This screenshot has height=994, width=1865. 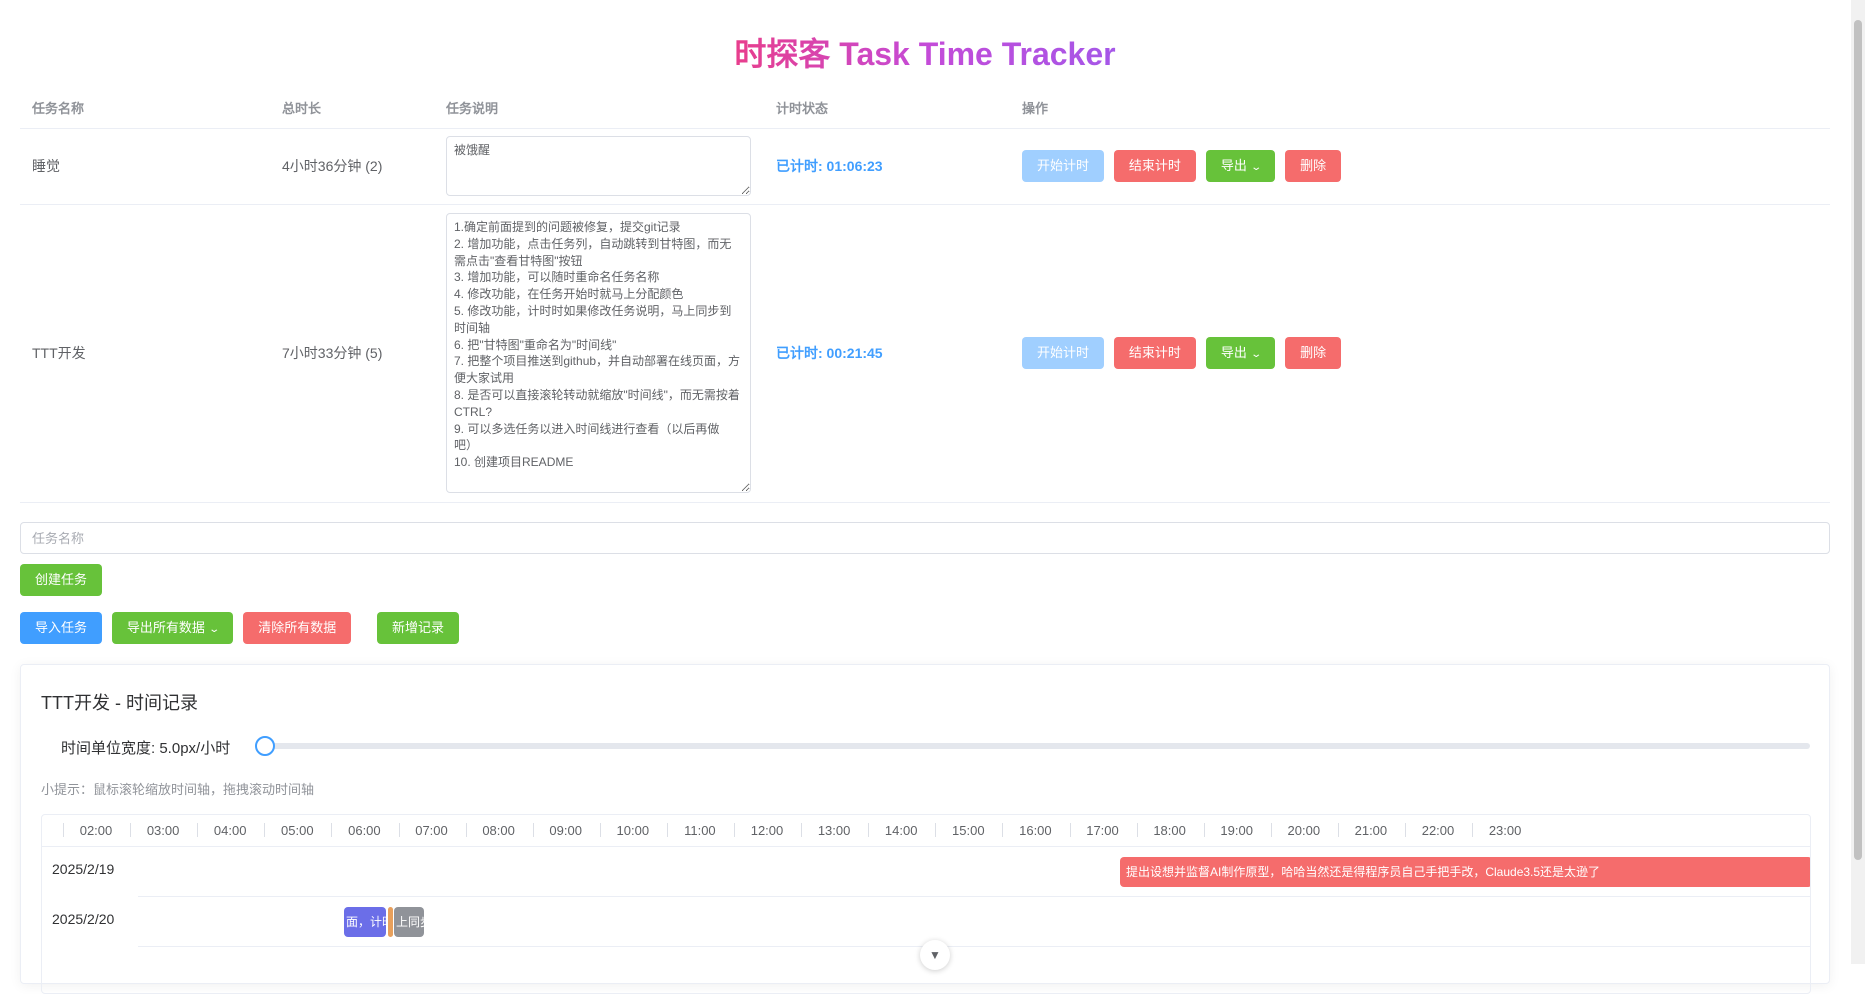 I want to click on data-actions-toolbar: 导入任务 导出所有数据 ⌄ 清除所有数据 新增记录, so click(x=242, y=628).